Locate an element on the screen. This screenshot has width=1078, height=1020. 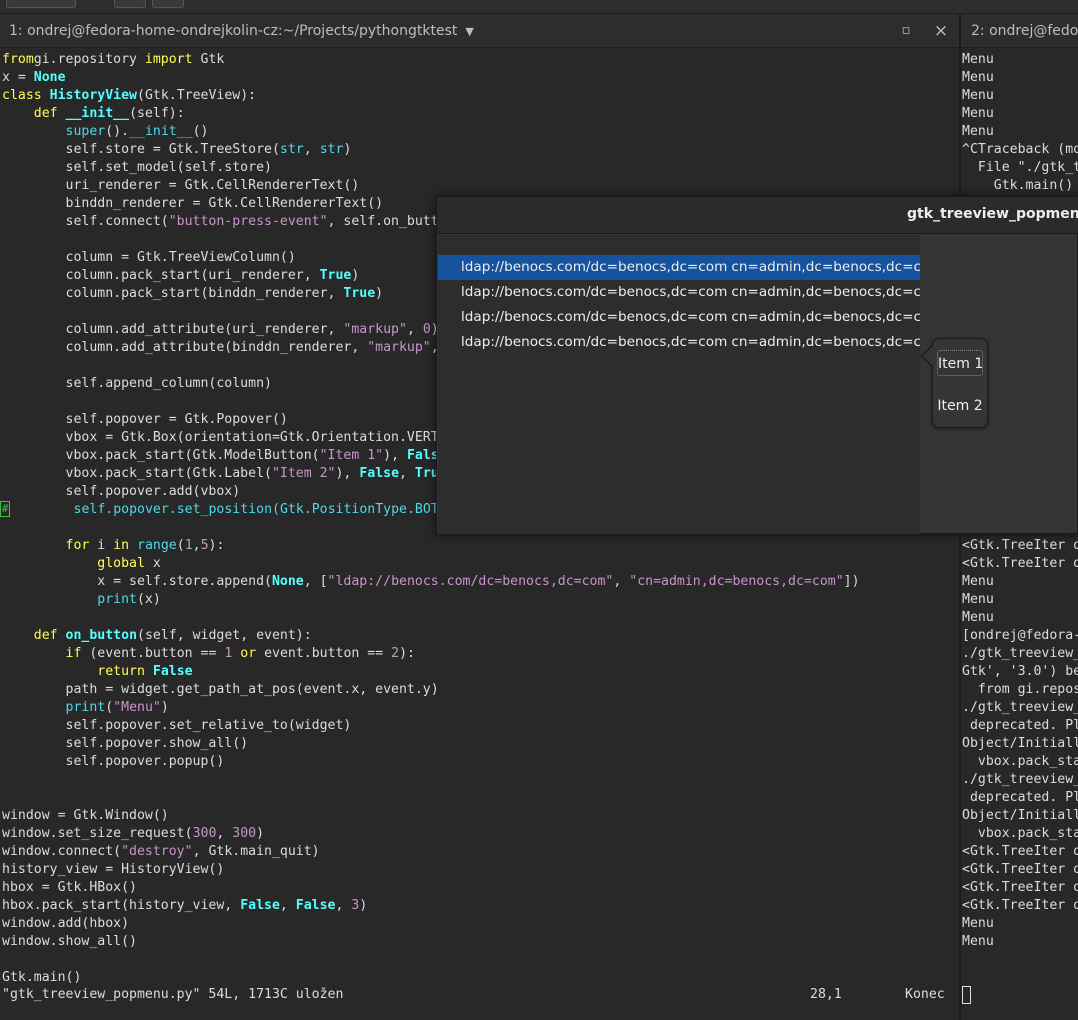
popover-item-2: Item 2 is located at coordinates (960, 406).